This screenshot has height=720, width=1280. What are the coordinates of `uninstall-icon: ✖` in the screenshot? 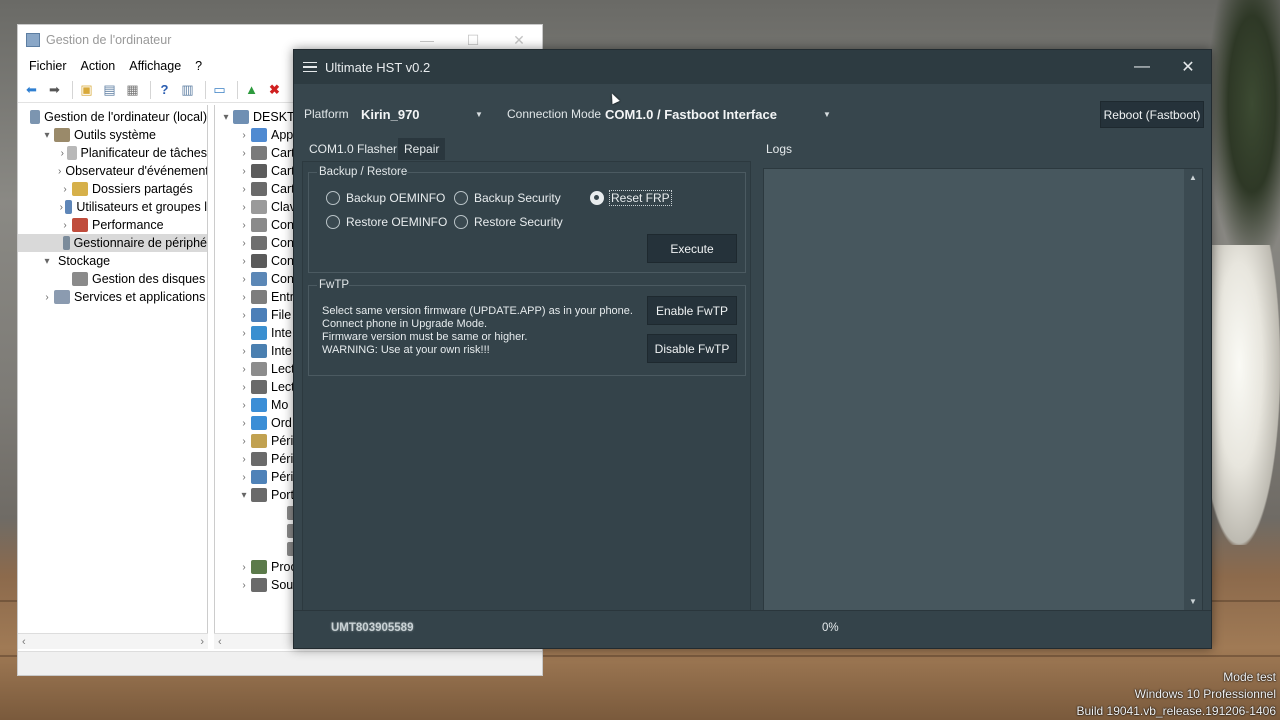 It's located at (274, 89).